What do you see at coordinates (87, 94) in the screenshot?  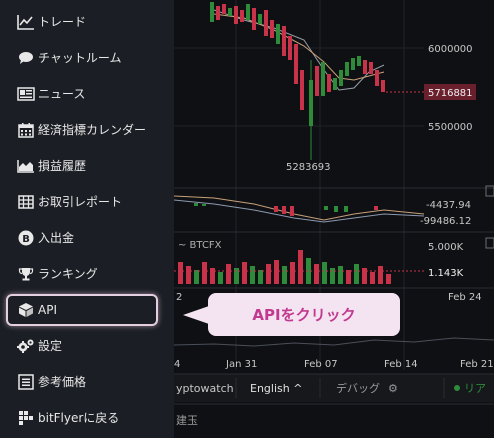 I see `sidebar-item-news: ニュース` at bounding box center [87, 94].